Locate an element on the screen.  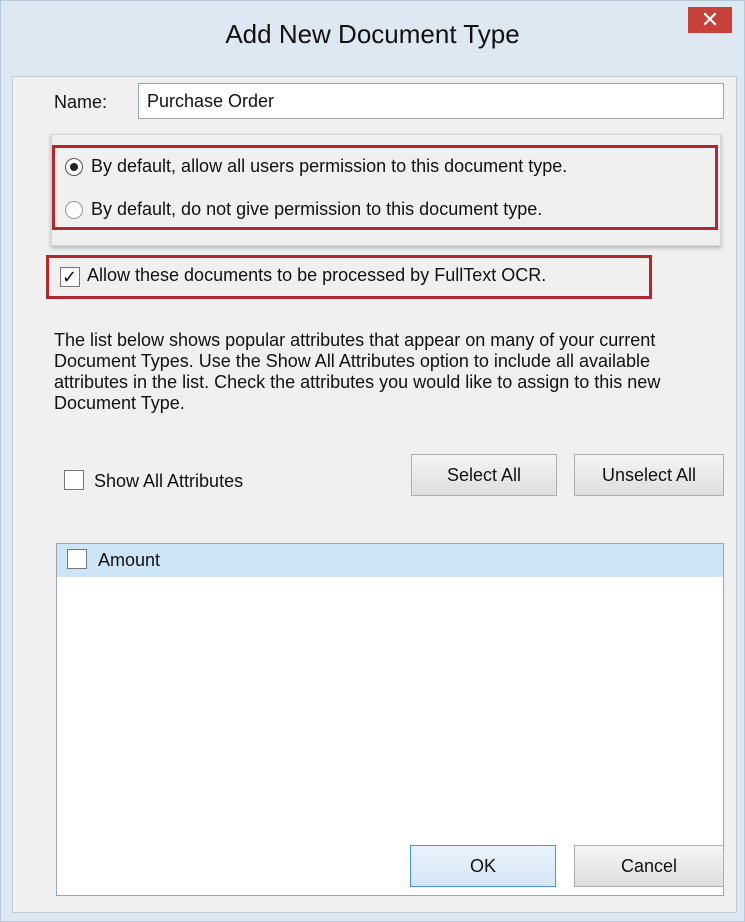
radio-selected-dot is located at coordinates (74, 167).